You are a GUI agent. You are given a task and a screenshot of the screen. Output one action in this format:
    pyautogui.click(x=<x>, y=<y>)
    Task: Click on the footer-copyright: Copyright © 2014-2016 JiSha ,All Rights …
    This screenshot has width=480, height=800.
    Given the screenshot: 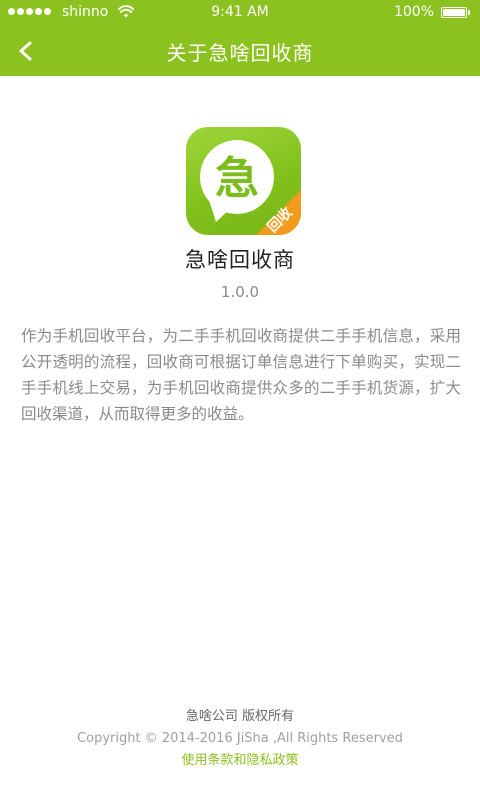 What is the action you would take?
    pyautogui.click(x=240, y=738)
    